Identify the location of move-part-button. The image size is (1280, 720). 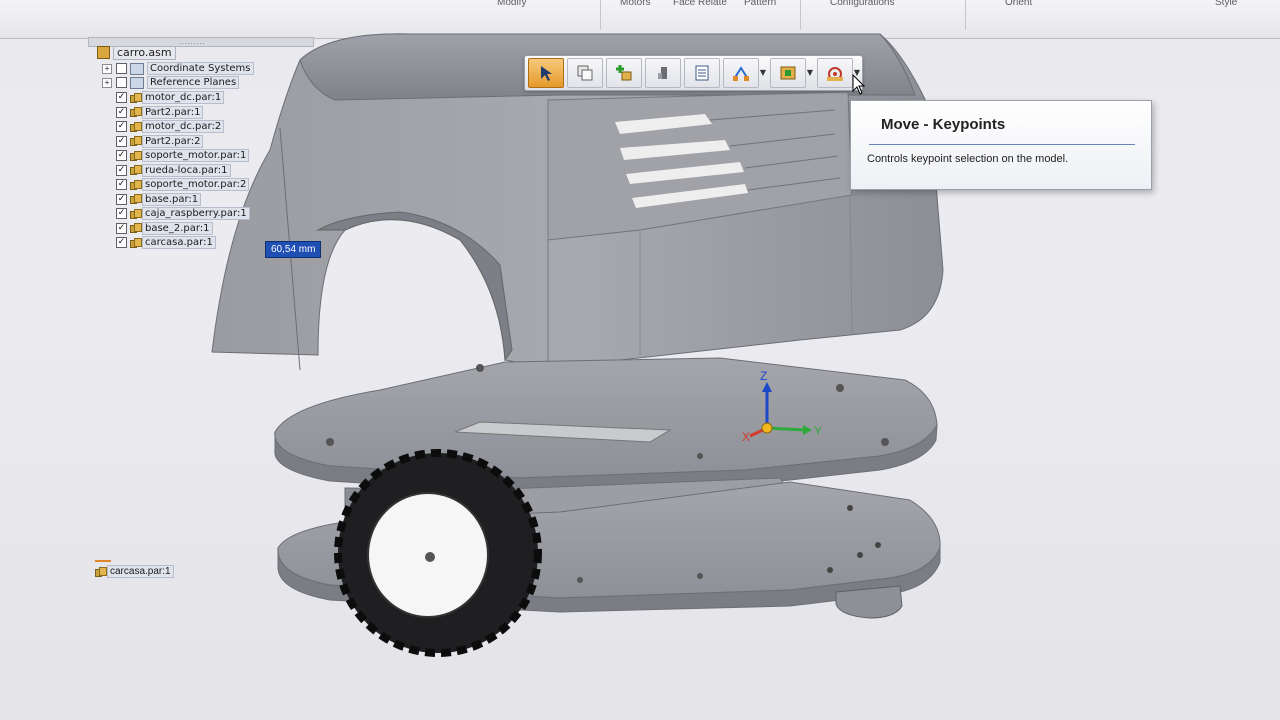
(663, 73).